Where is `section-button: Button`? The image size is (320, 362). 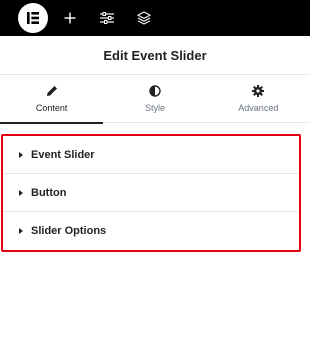 section-button: Button is located at coordinates (151, 193).